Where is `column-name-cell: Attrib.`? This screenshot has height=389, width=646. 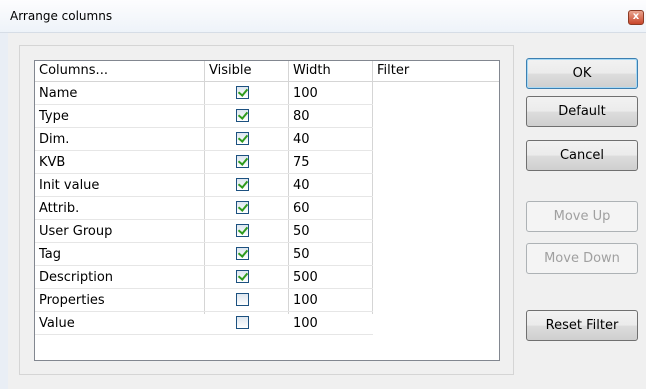
column-name-cell: Attrib. is located at coordinates (59, 208).